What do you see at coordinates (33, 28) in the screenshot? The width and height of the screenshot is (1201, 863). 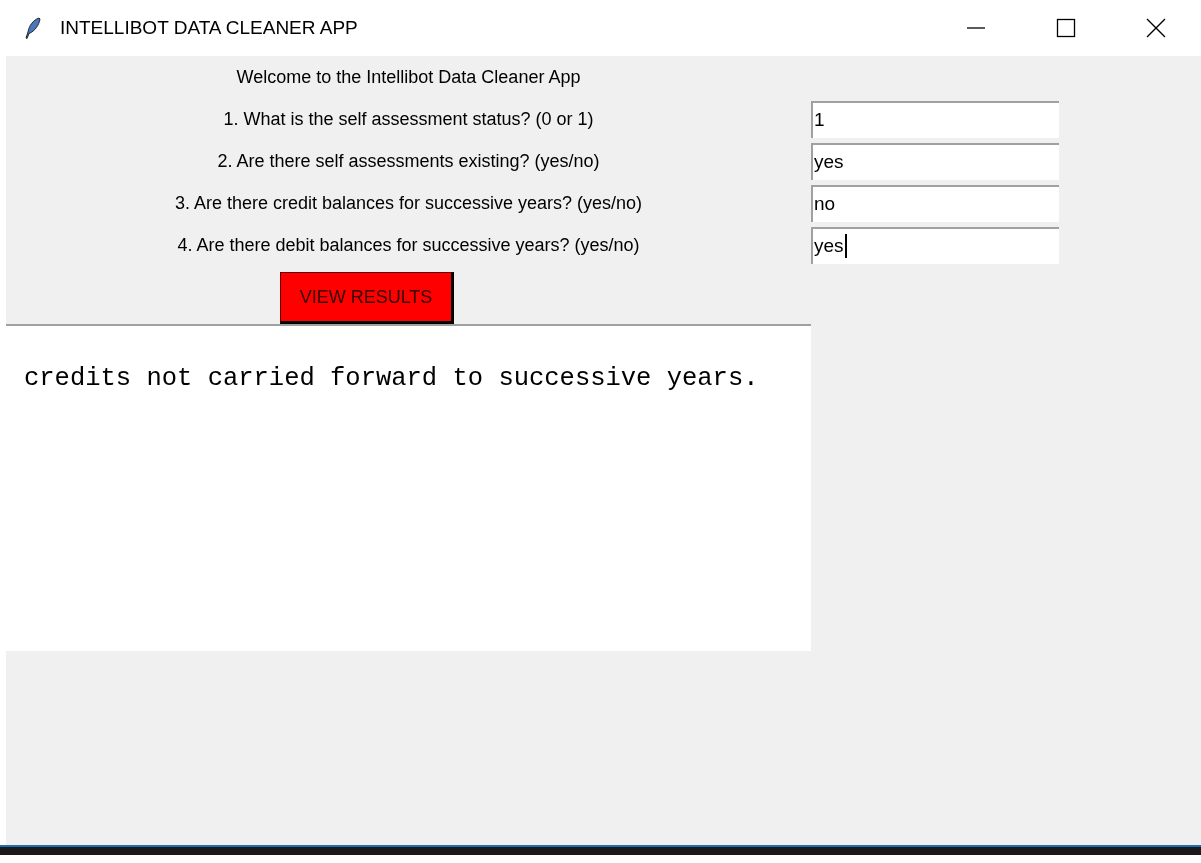 I see `feather-icon` at bounding box center [33, 28].